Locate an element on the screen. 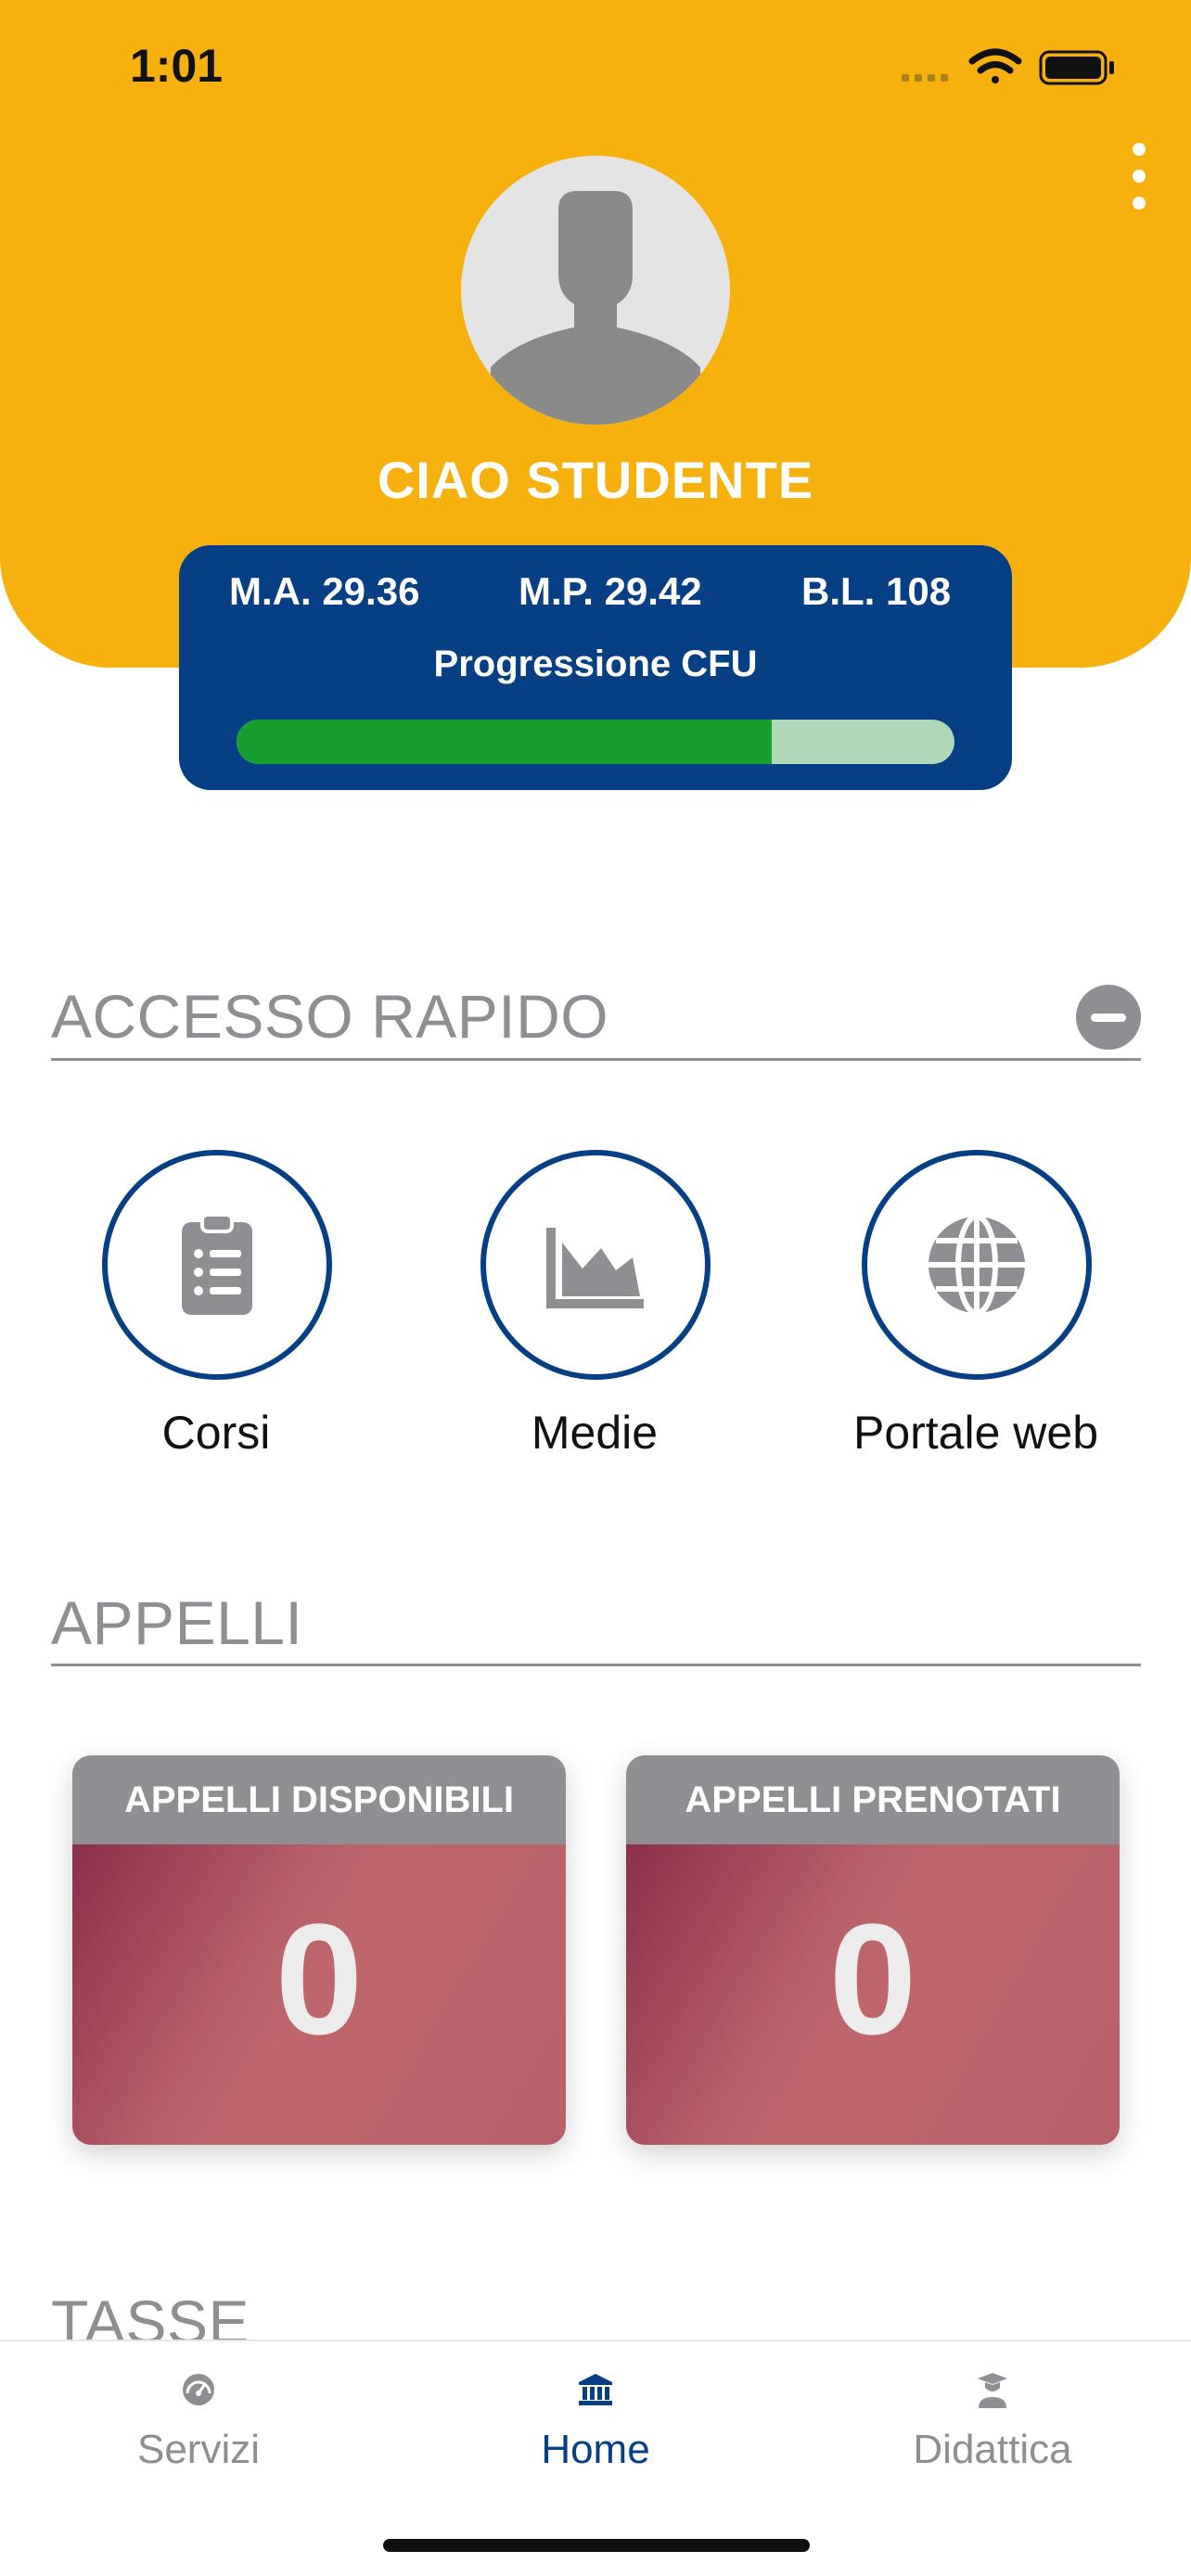 The width and height of the screenshot is (1191, 2576). appelli-disponibili-card: APPELLI DISPONIBILI 0 is located at coordinates (319, 1950).